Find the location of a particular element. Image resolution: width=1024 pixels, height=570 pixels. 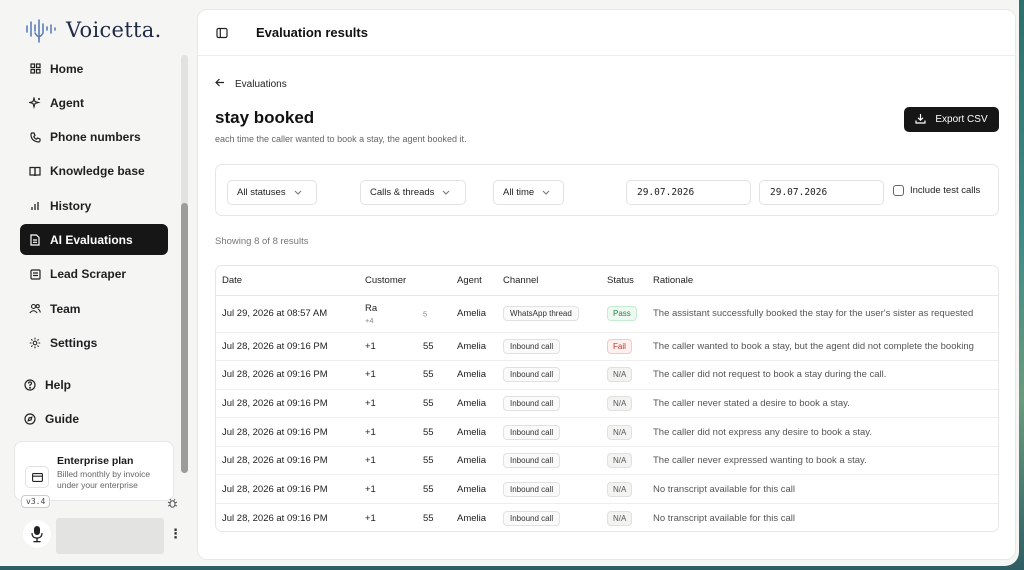

sidebar-item-lead-scraper: Lead Scraper is located at coordinates (94, 274).